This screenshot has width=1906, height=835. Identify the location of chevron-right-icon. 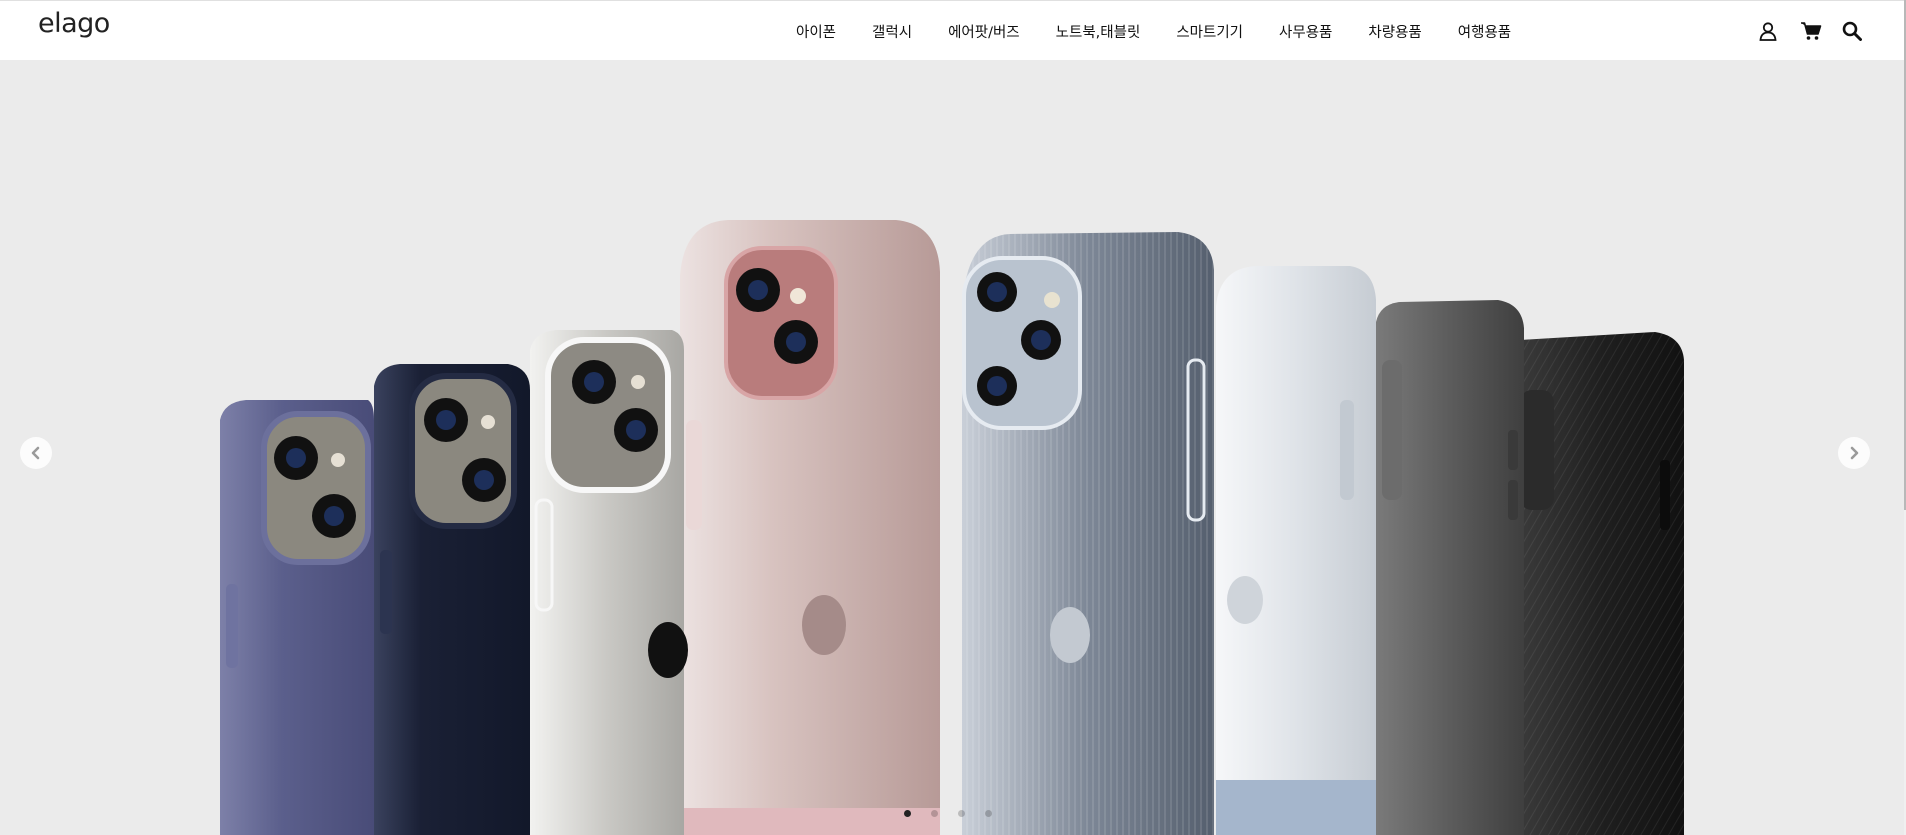
(1854, 453).